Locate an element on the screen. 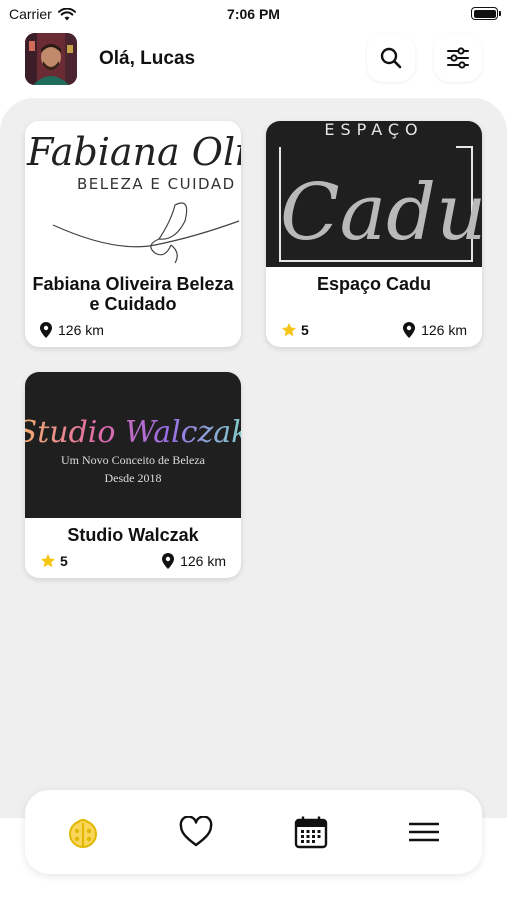 The width and height of the screenshot is (507, 900). ladybug-icon is located at coordinates (83, 833).